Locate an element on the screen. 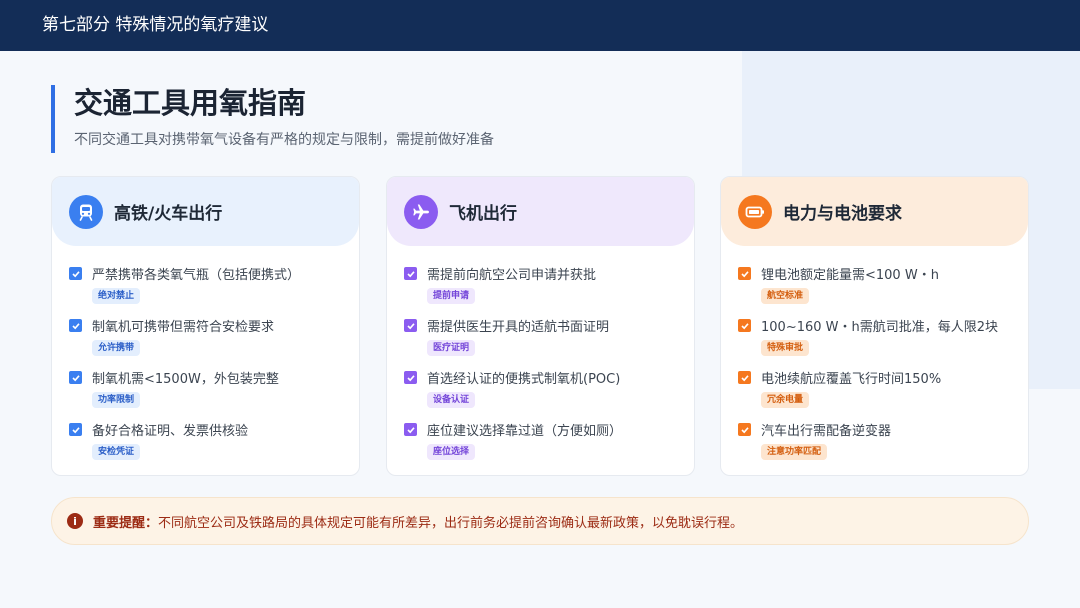 The width and height of the screenshot is (1080, 608). item-tag: 医疗证明 is located at coordinates (451, 348).